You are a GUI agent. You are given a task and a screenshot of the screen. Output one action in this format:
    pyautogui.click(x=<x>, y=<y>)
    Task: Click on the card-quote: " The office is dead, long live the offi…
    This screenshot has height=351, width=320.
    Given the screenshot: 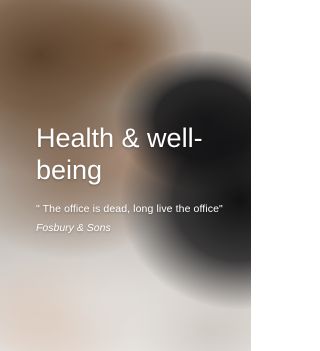 What is the action you would take?
    pyautogui.click(x=129, y=209)
    